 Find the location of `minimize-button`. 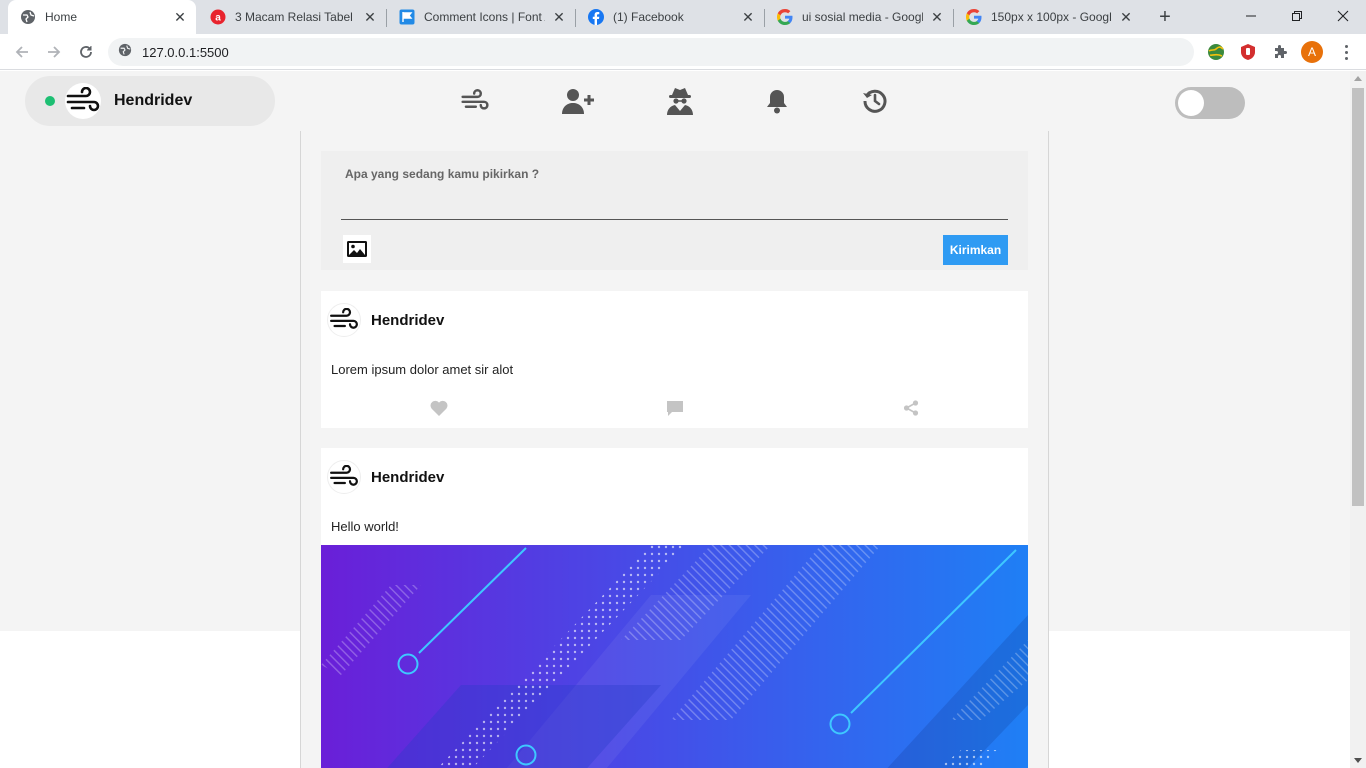

minimize-button is located at coordinates (1251, 16).